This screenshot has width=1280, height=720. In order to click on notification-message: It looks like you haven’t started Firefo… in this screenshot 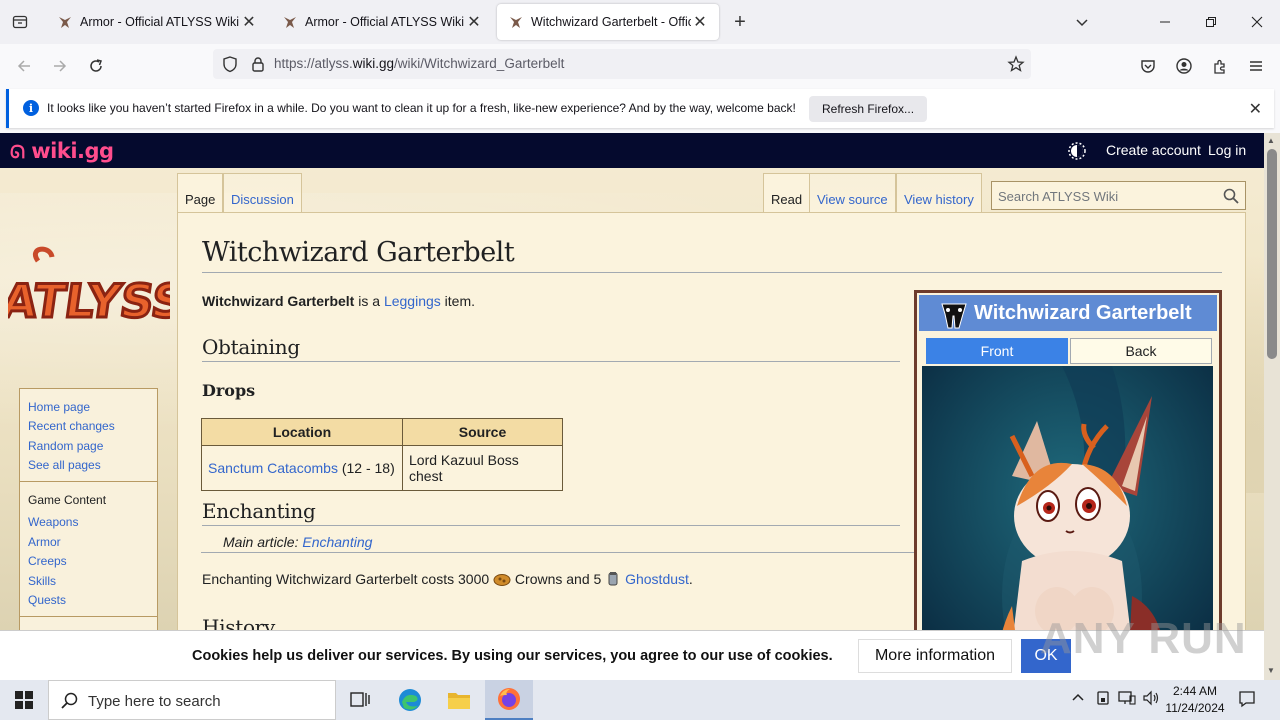, I will do `click(421, 108)`.